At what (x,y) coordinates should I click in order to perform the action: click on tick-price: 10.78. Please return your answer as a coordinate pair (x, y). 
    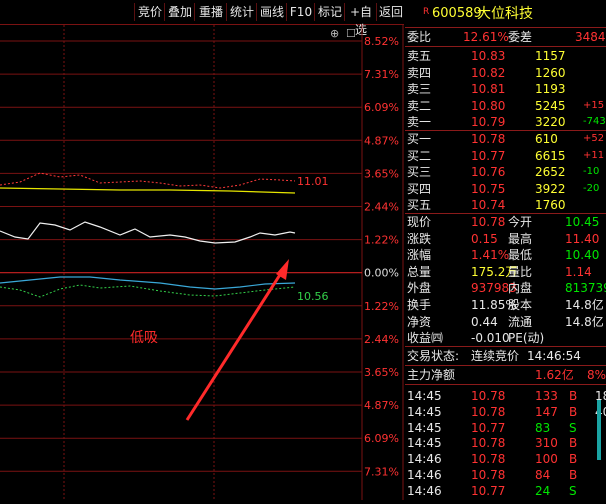
    Looking at the image, I should click on (488, 475).